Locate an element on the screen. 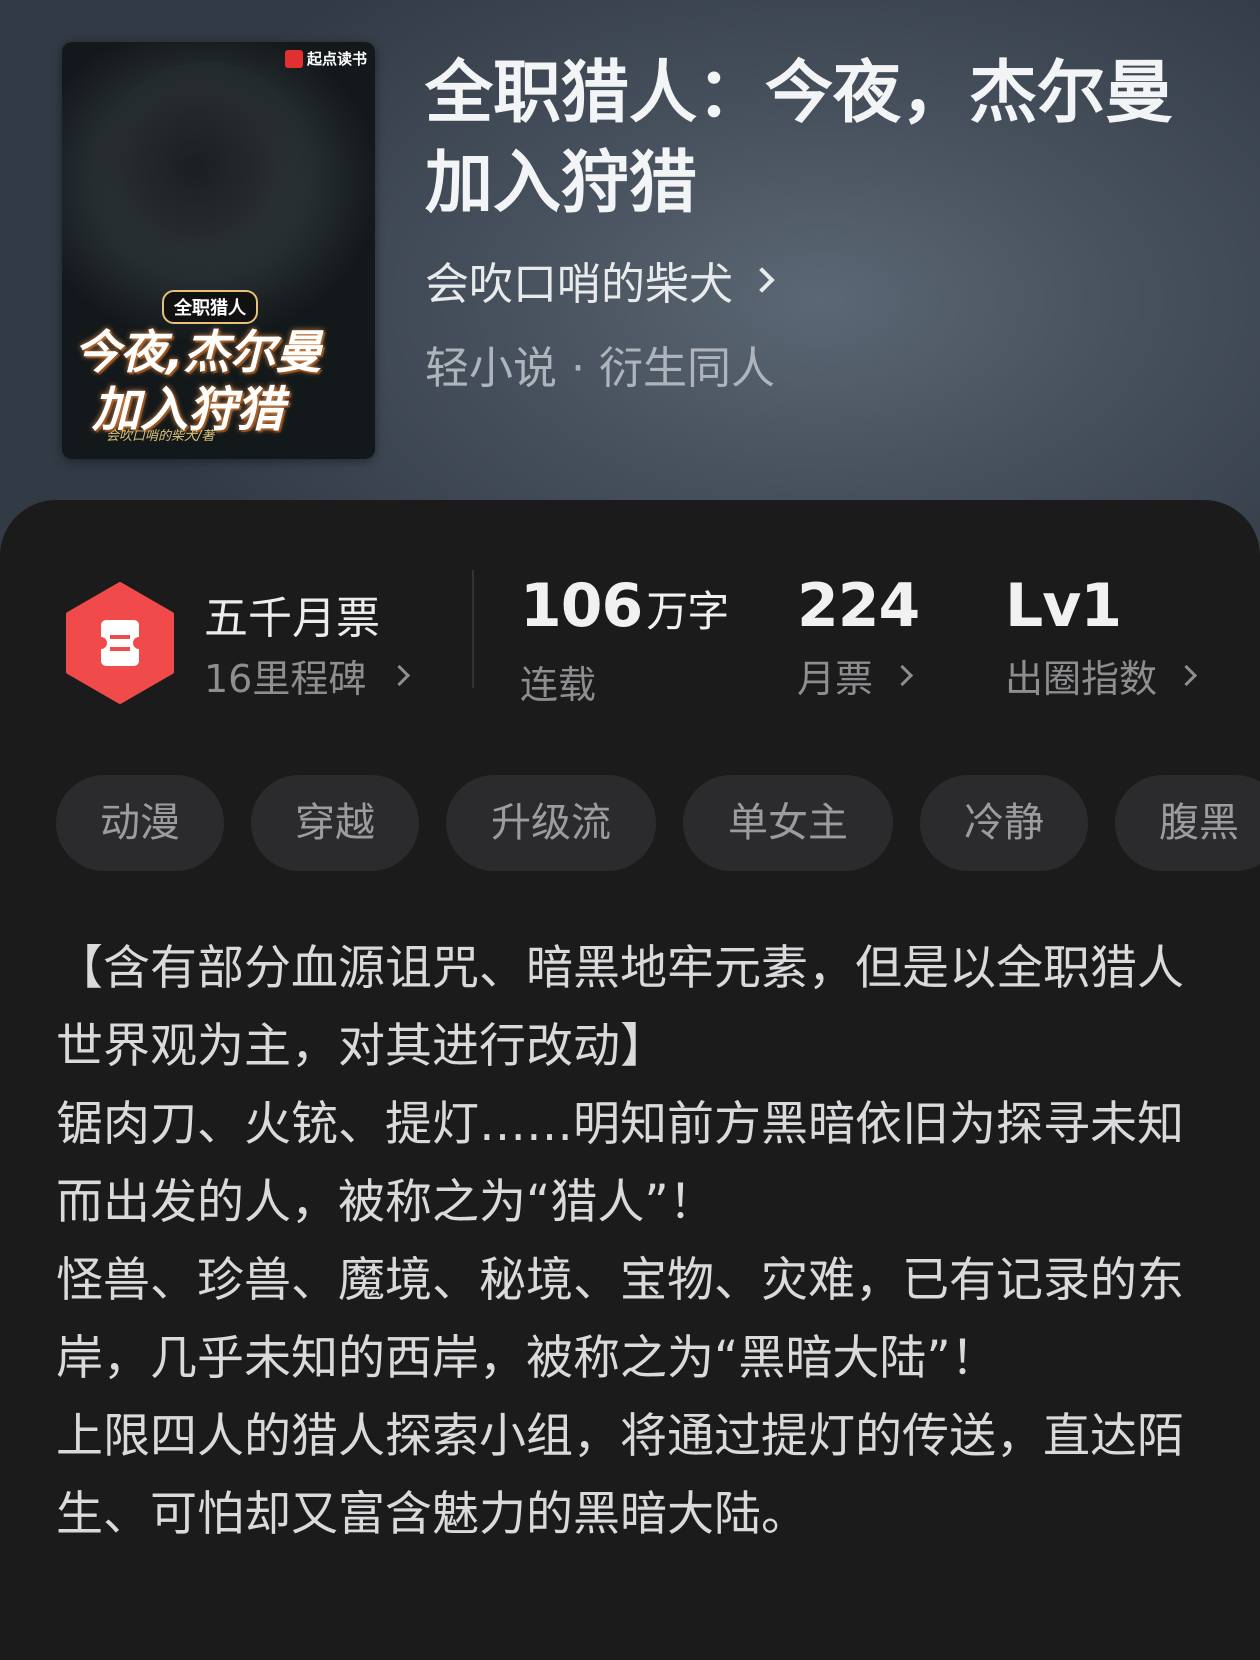 The height and width of the screenshot is (1660, 1260). cover-brand: 起点读书 is located at coordinates (325, 58).